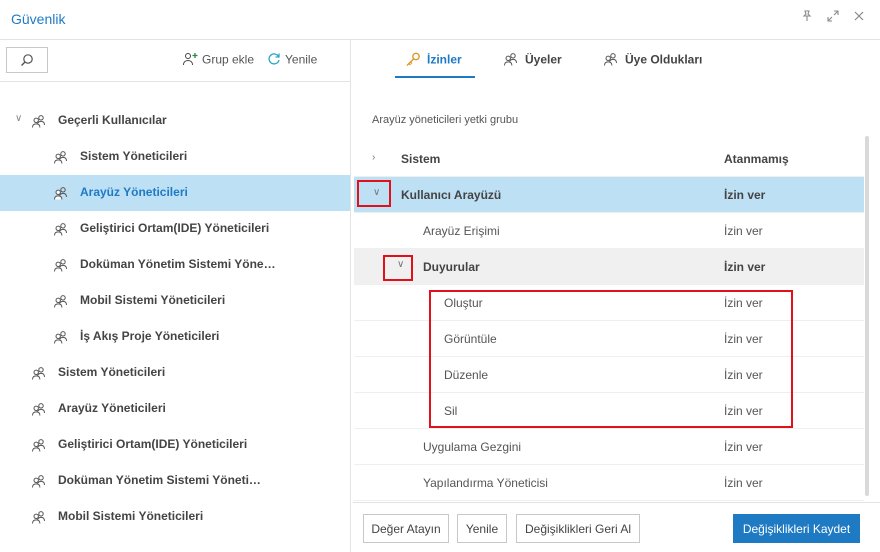  I want to click on tree-item: İş Akış Proje Yöneticileri, so click(175, 337).